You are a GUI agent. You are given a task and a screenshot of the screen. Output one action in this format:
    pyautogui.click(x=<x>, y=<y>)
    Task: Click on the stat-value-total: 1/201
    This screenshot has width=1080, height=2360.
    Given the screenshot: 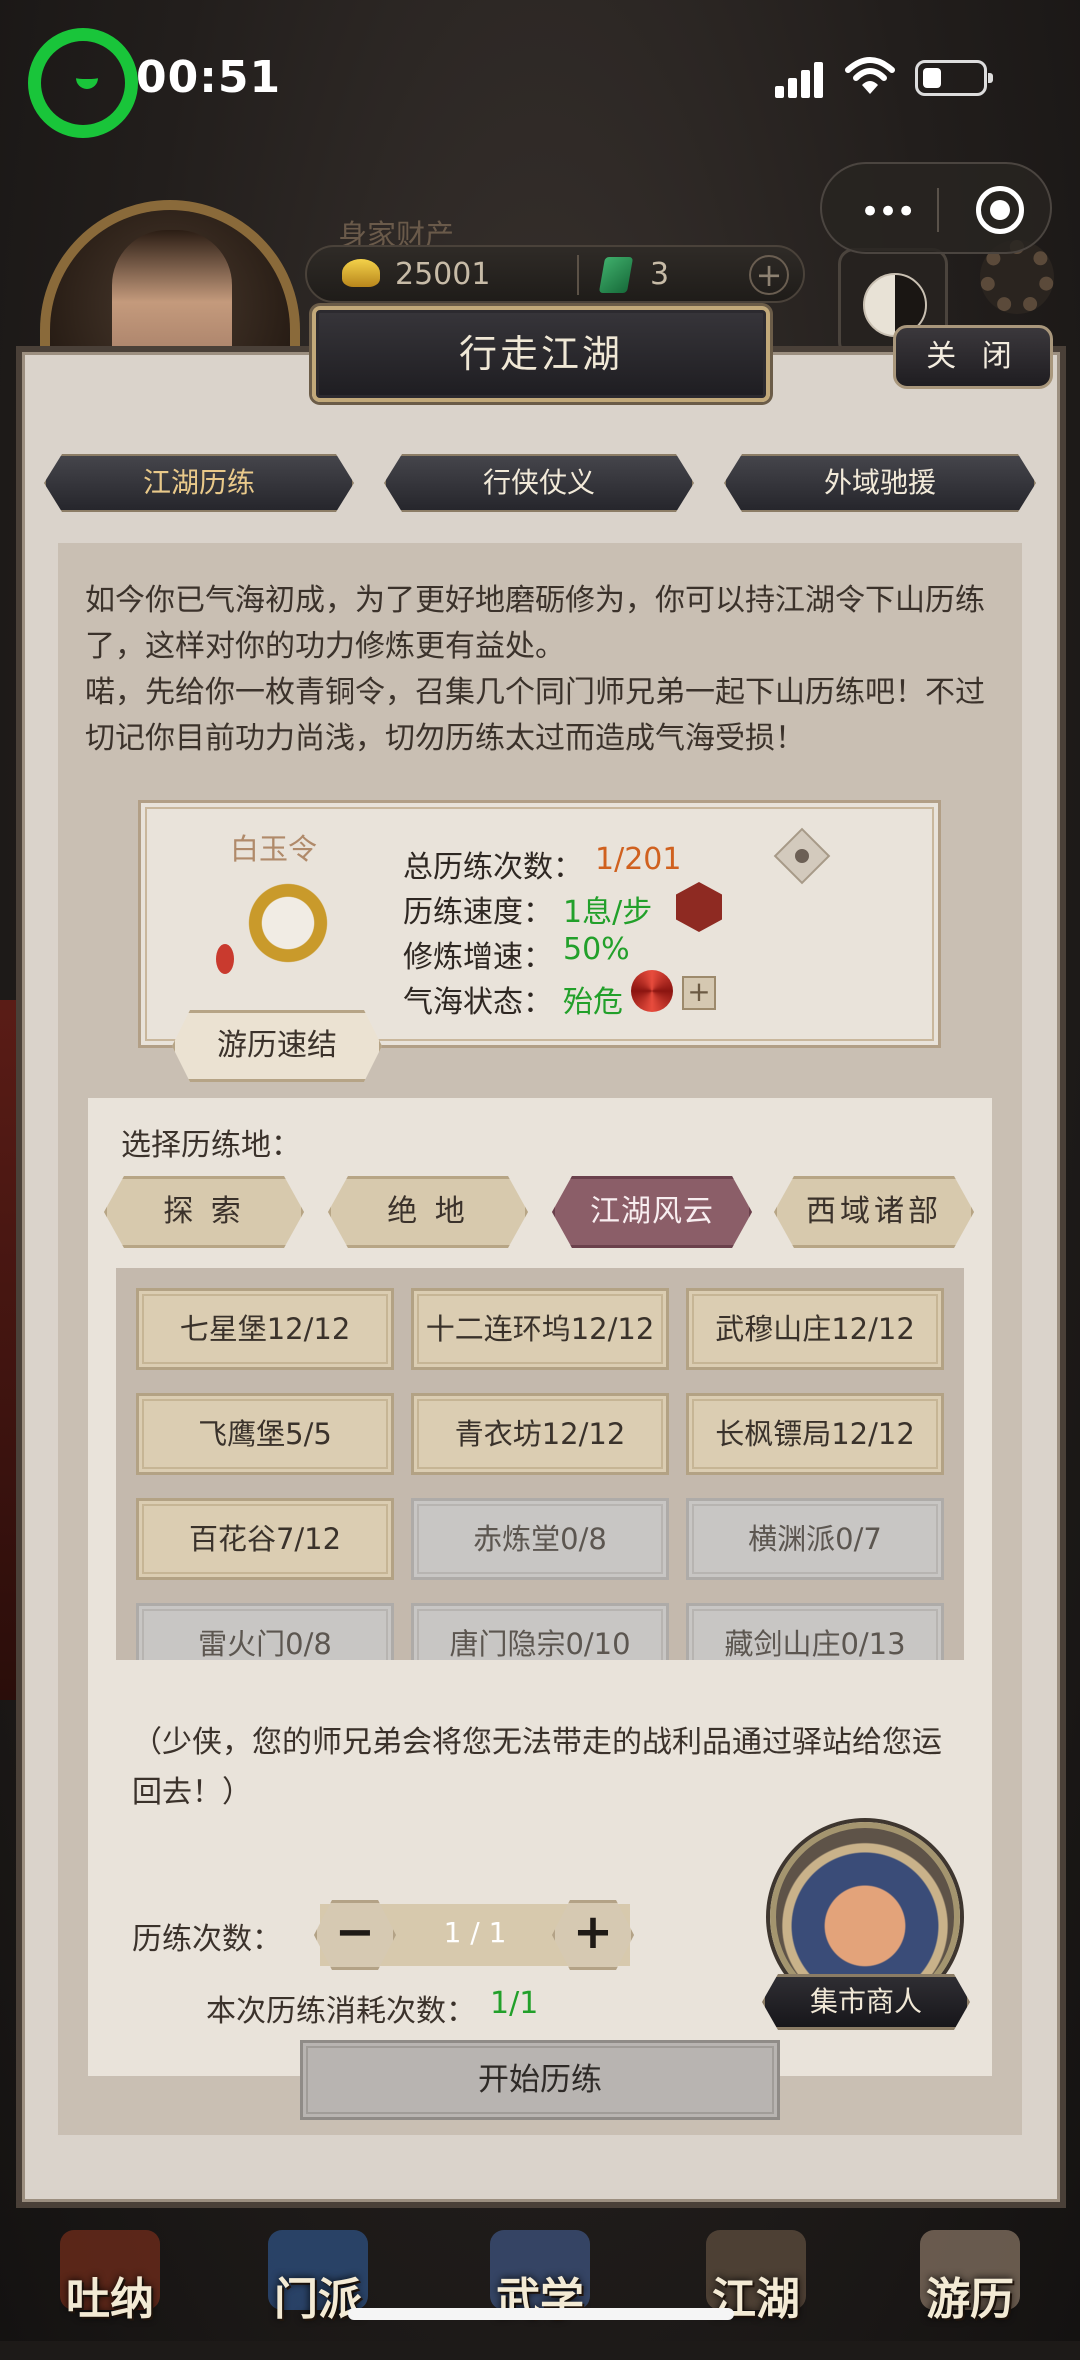 What is the action you would take?
    pyautogui.click(x=638, y=859)
    